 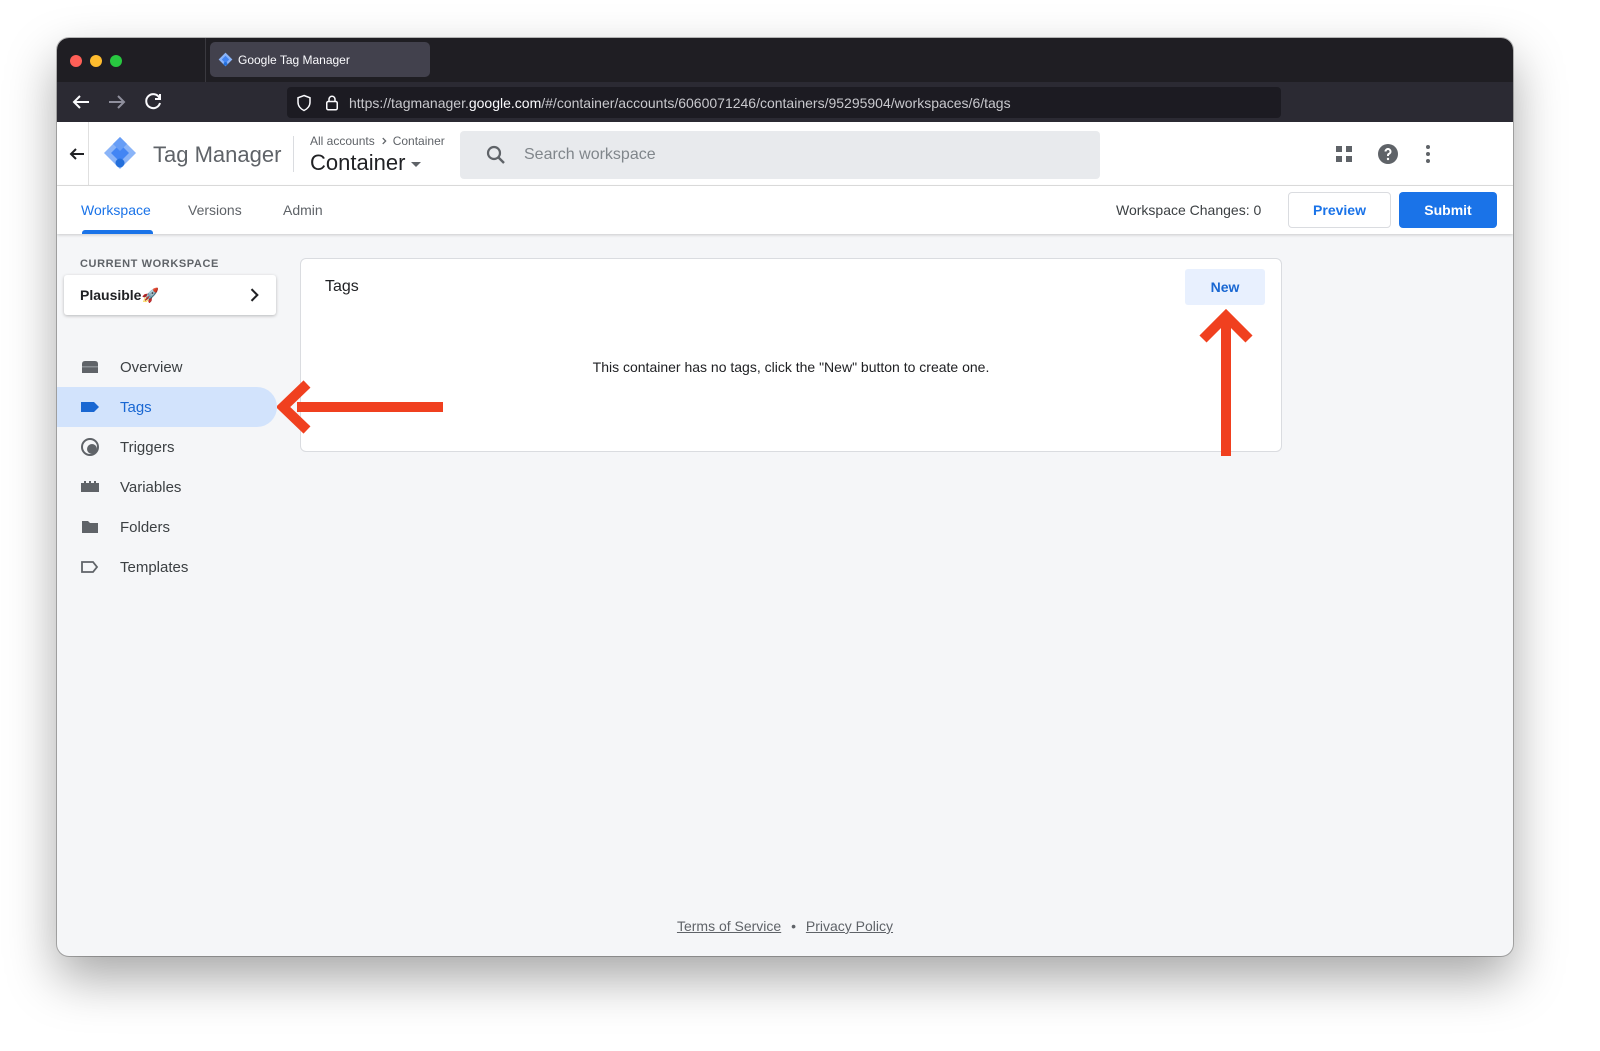 What do you see at coordinates (170, 295) in the screenshot?
I see `workspace-selector: Plausible🚀` at bounding box center [170, 295].